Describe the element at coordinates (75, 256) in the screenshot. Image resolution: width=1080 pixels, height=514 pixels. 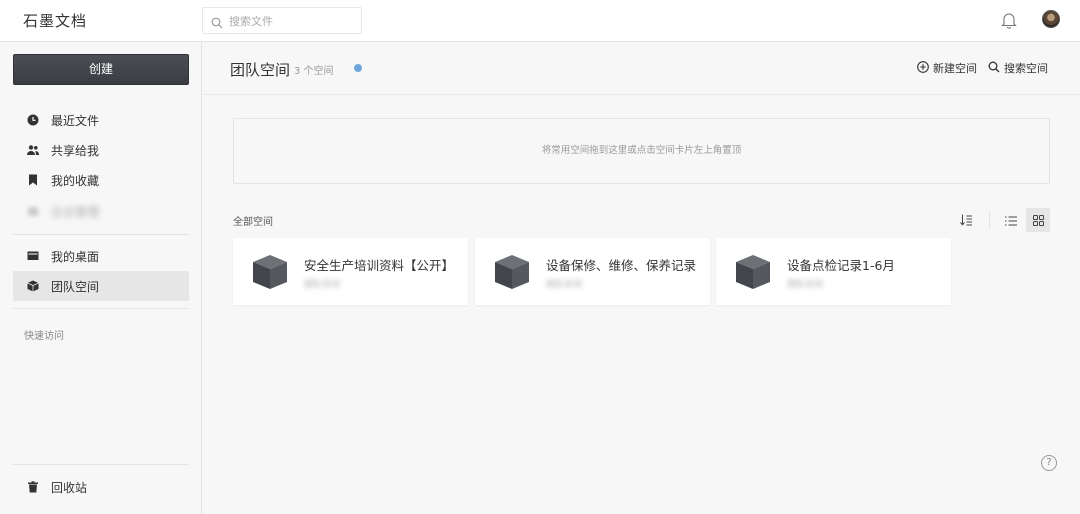
I see `sidebar-item-label: 我的桌面` at that location.